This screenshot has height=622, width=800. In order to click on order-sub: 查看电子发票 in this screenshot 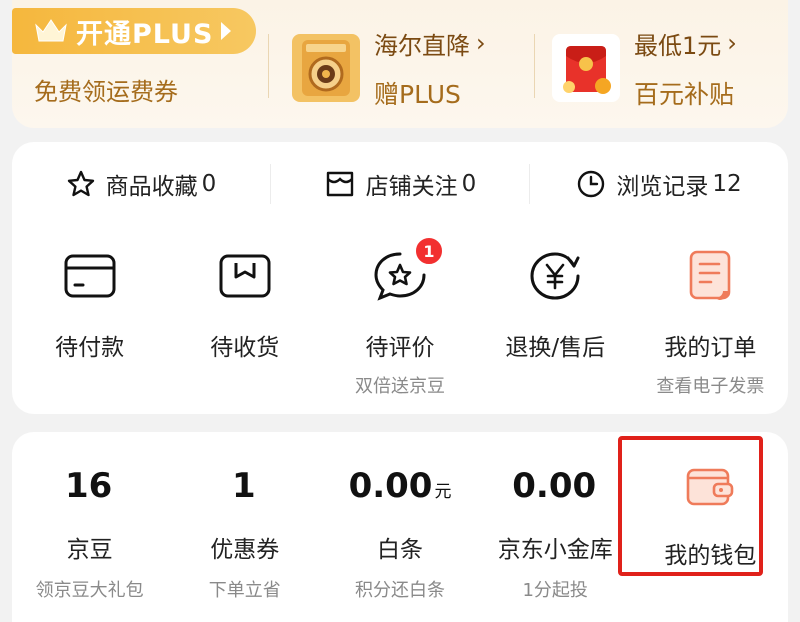, I will do `click(710, 386)`.